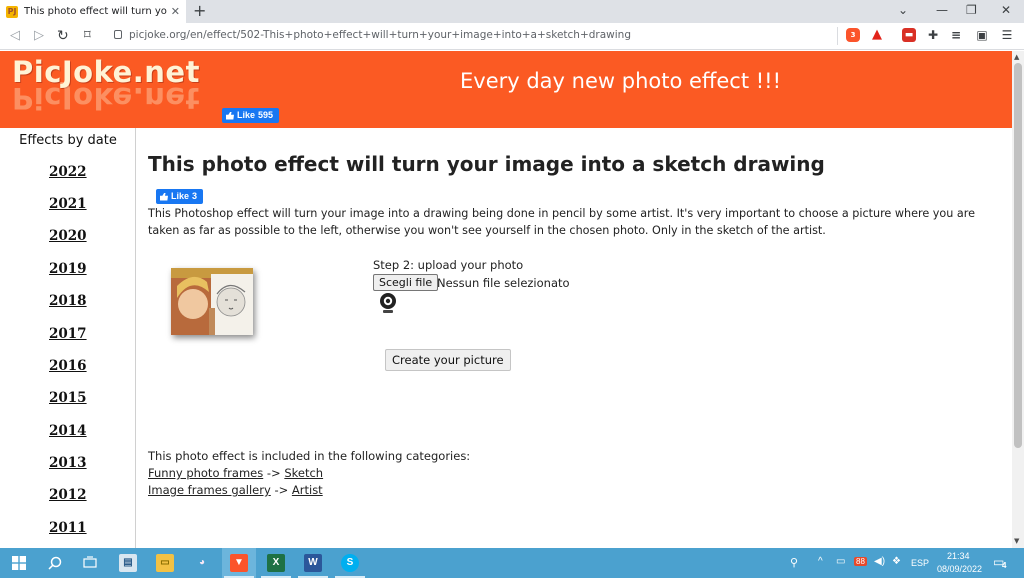 This screenshot has width=1024, height=578. I want to click on page-scrollbar: ▲ ▼, so click(1018, 299).